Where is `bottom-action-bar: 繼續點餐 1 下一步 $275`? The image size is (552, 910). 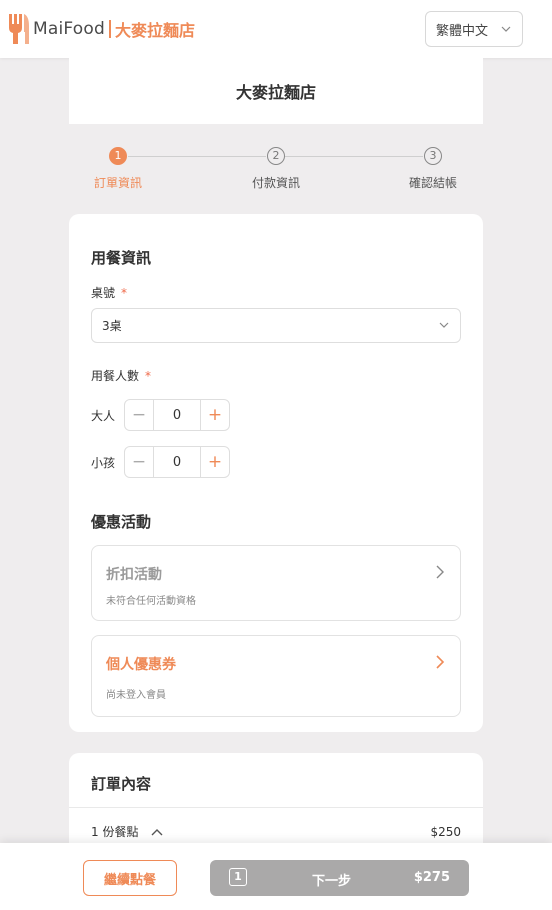 bottom-action-bar: 繼續點餐 1 下一步 $275 is located at coordinates (276, 876).